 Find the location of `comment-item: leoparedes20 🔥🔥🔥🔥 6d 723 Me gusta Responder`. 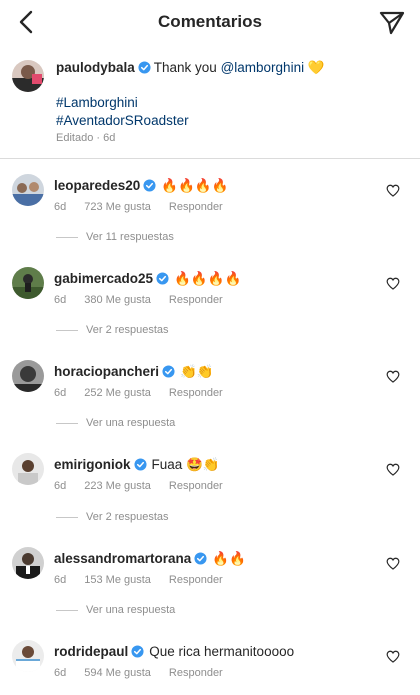

comment-item: leoparedes20 🔥🔥🔥🔥 6d 723 Me gusta Responder is located at coordinates (210, 199).